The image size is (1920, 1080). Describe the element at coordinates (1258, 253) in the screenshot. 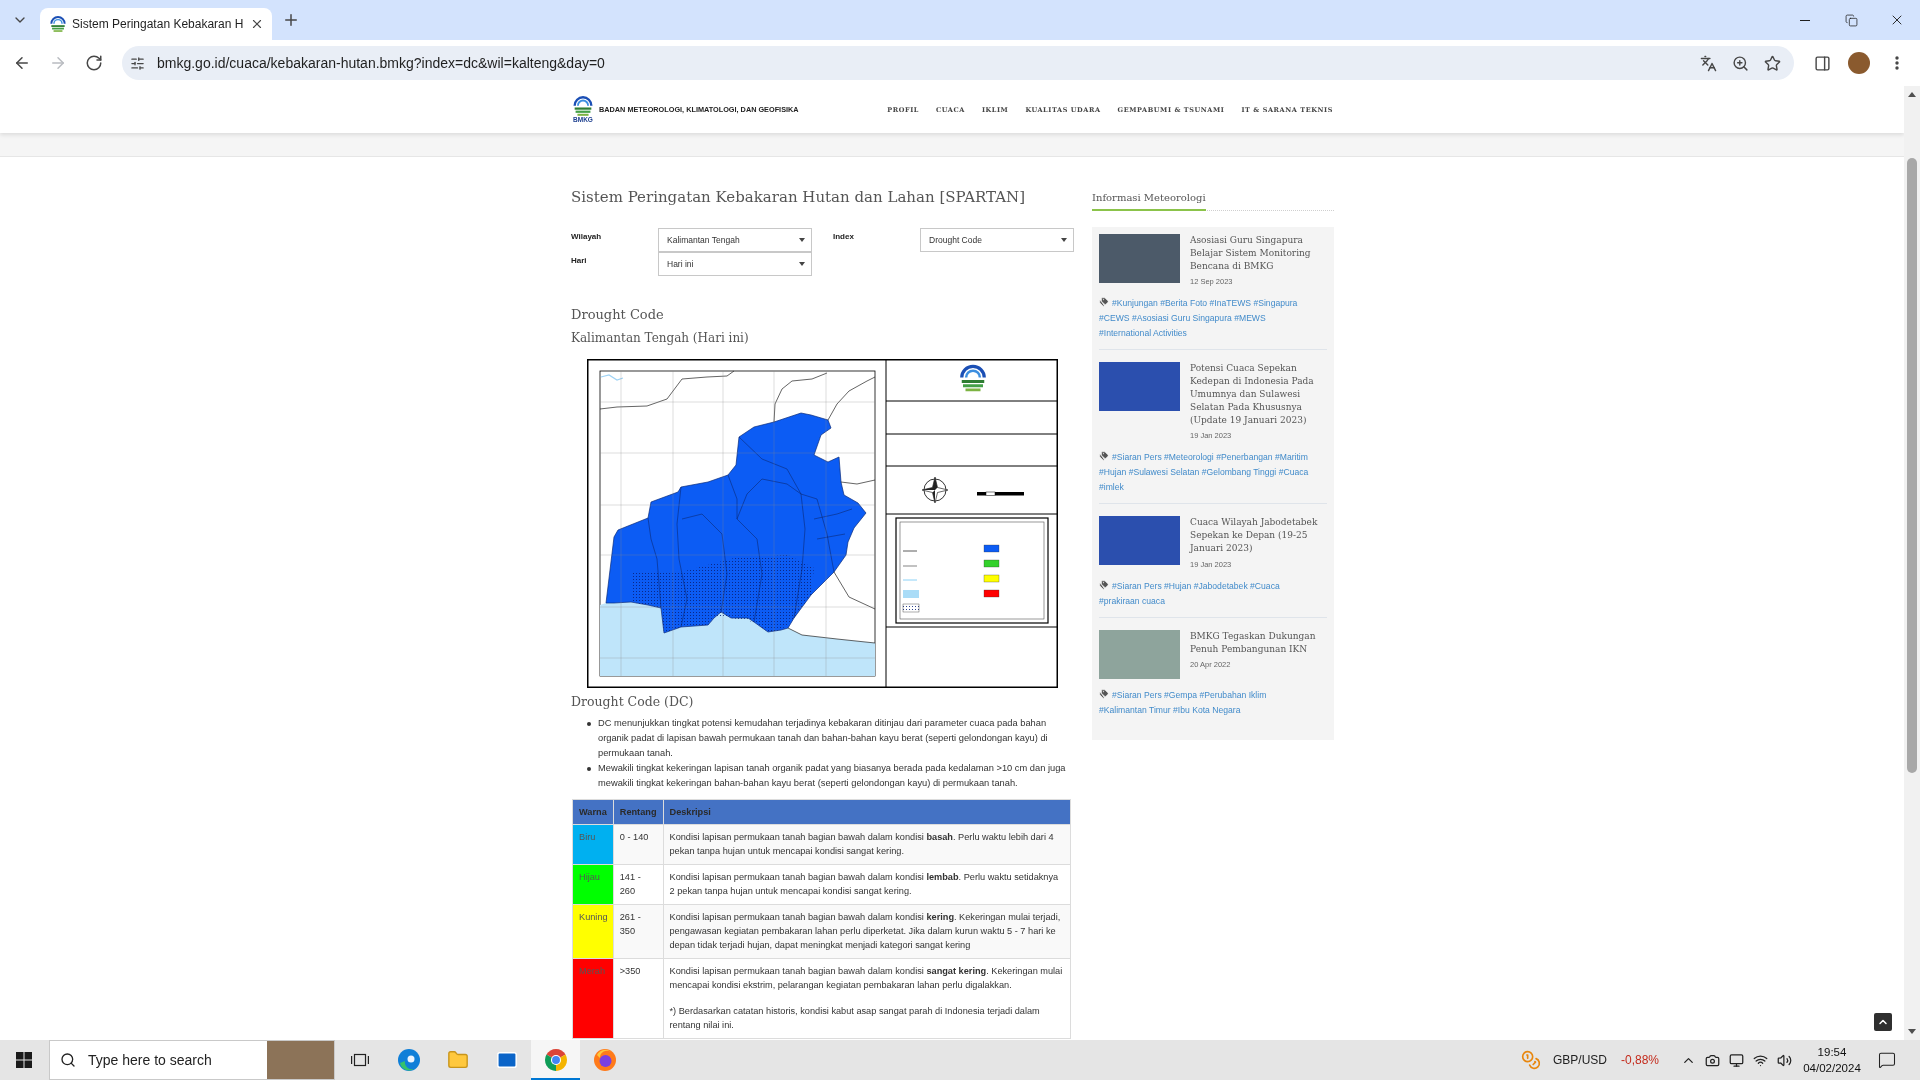

I see `article-title-link: Asosiasi Guru Singapura Belajar Sistem Monitoring Bencana di BMKG` at that location.